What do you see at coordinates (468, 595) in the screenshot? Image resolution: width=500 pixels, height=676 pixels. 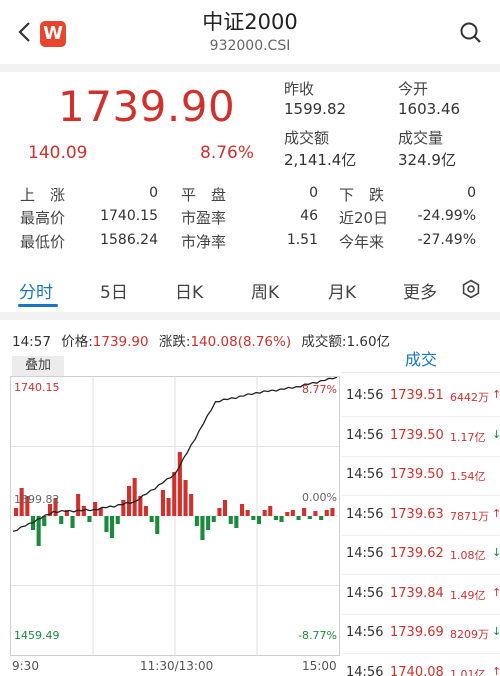 I see `trade-volume: 1.49亿` at bounding box center [468, 595].